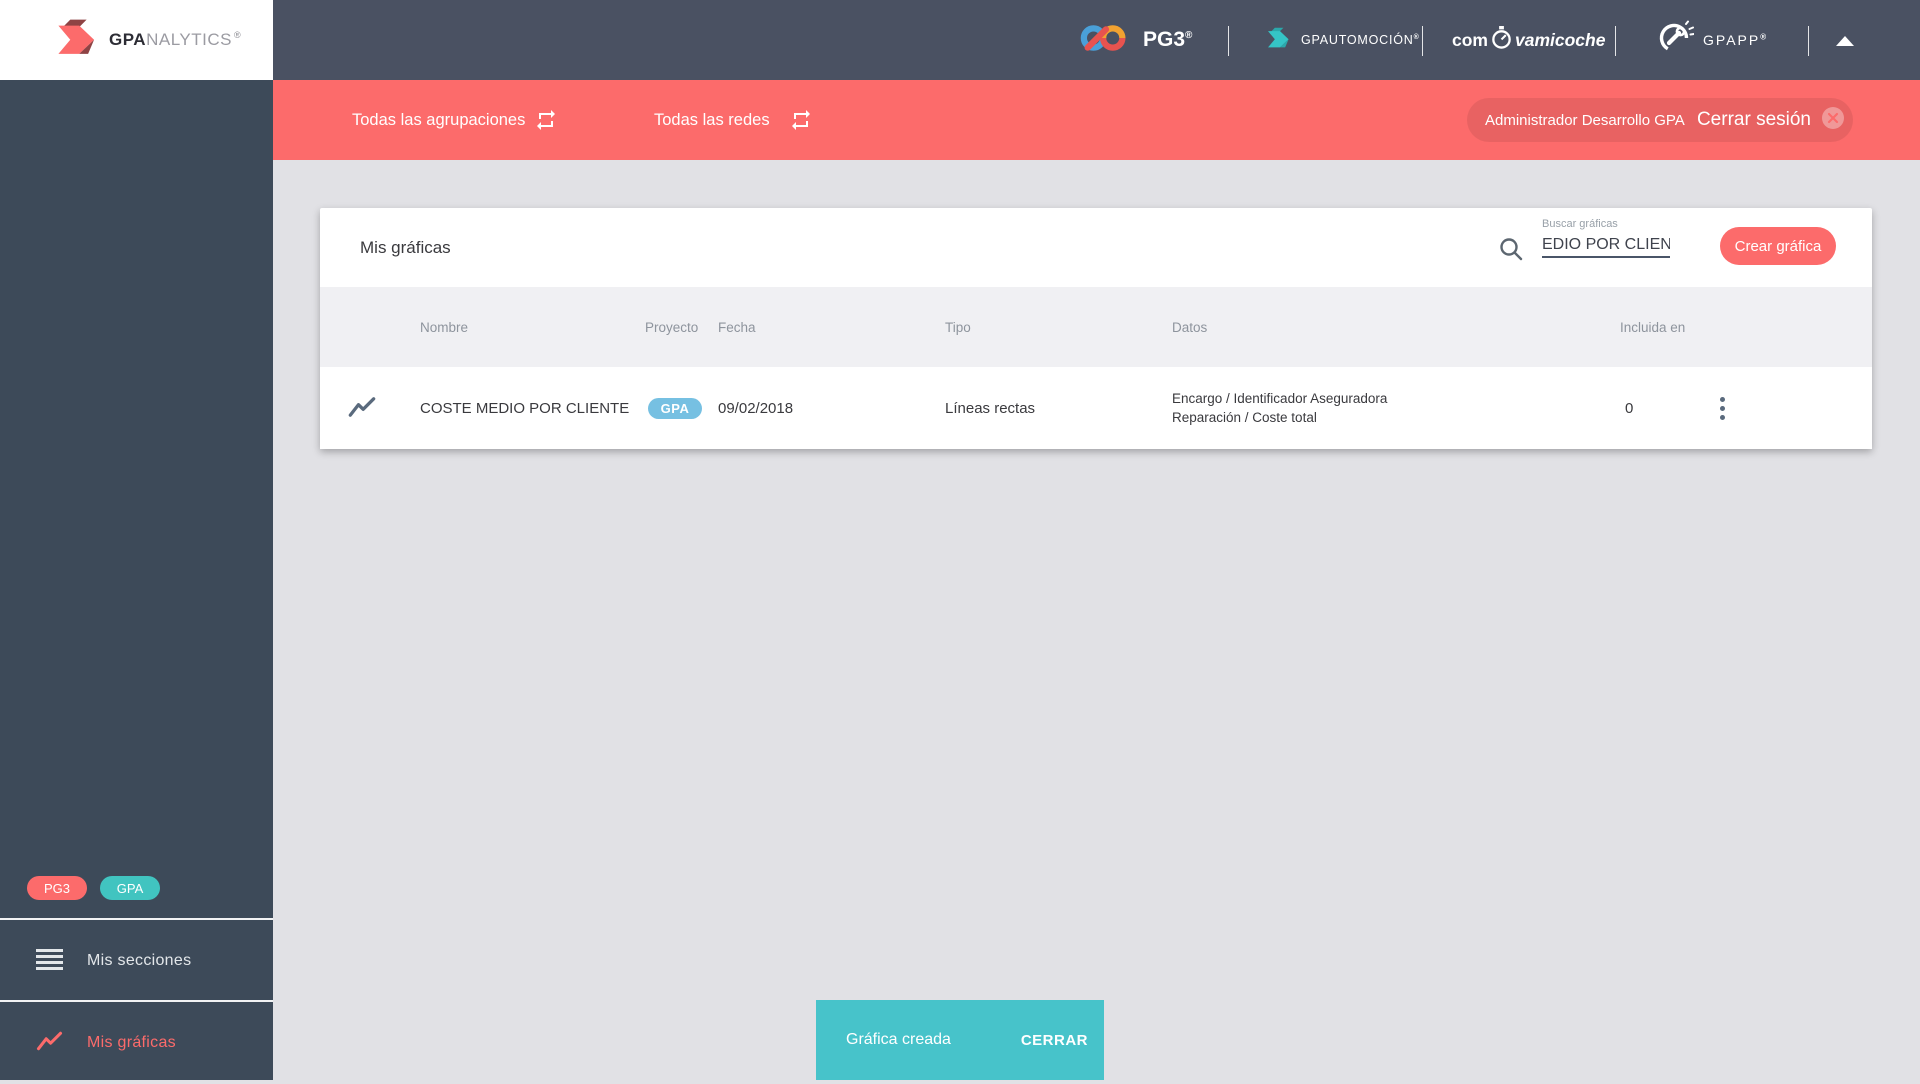 This screenshot has height=1084, width=1920. I want to click on badge-gpa: GPA, so click(130, 888).